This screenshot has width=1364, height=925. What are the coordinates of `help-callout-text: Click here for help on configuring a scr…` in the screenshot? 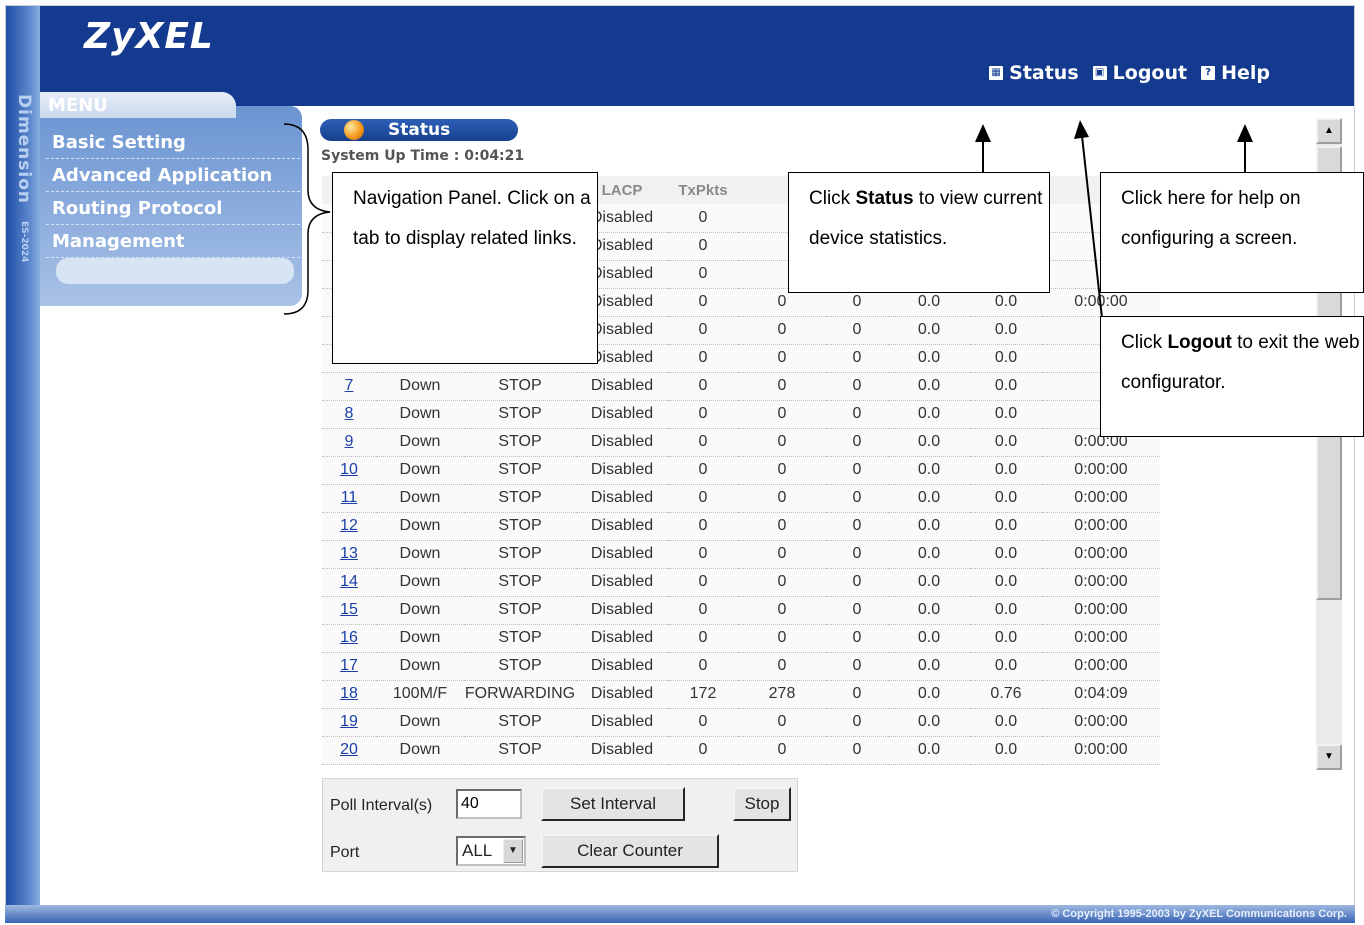 It's located at (1211, 218).